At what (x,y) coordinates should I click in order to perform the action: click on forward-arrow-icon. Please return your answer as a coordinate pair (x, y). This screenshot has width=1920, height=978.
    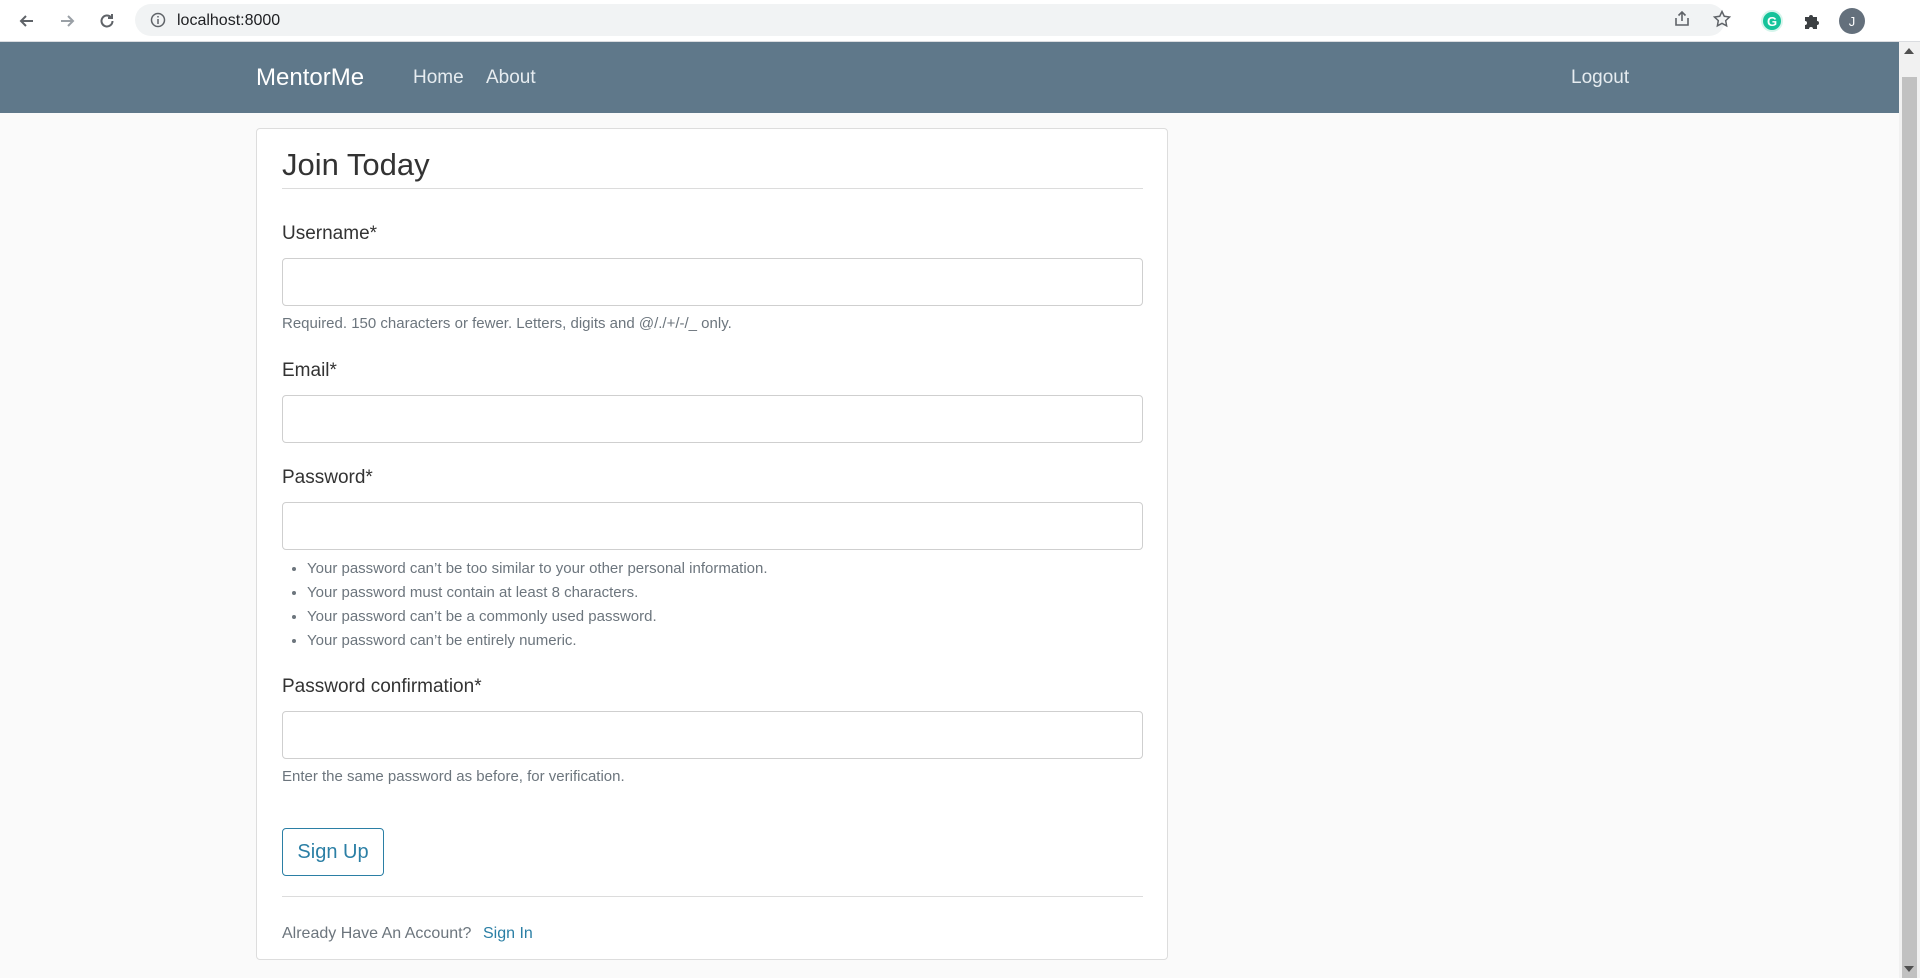
    Looking at the image, I should click on (67, 21).